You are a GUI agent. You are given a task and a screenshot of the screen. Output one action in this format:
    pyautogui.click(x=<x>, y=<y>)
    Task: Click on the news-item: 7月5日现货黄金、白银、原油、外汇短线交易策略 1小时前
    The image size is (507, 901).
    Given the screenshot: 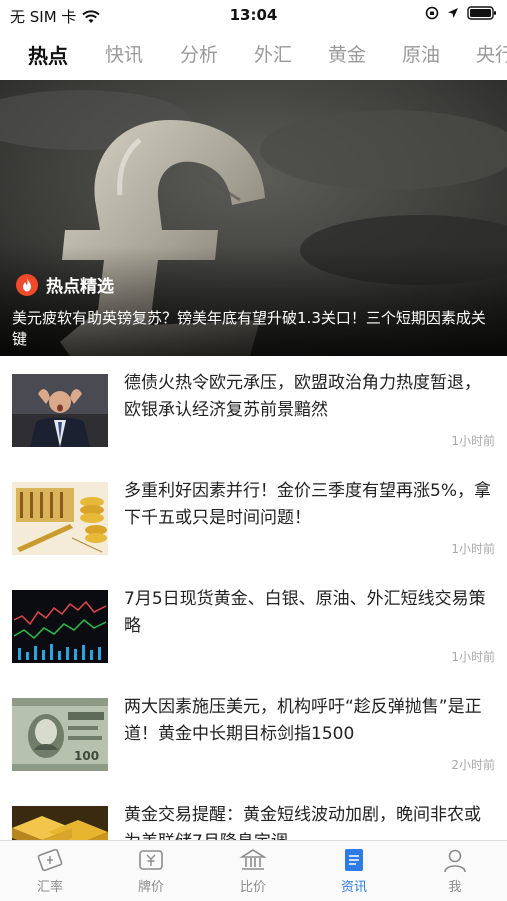 What is the action you would take?
    pyautogui.click(x=253, y=626)
    